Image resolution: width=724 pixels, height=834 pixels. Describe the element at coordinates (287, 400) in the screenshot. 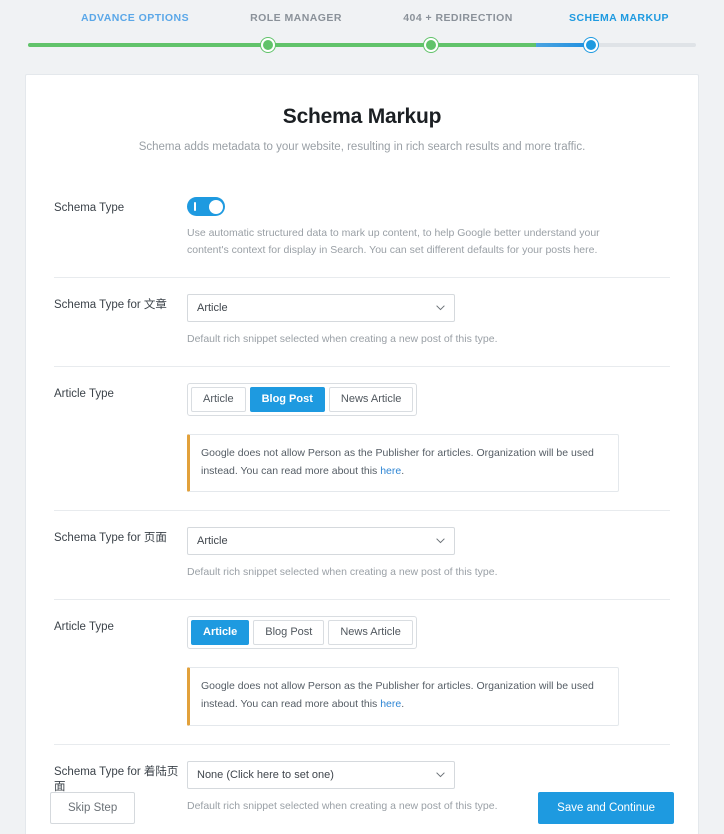

I see `post-article-type-option-blog-post: Blog Post` at that location.